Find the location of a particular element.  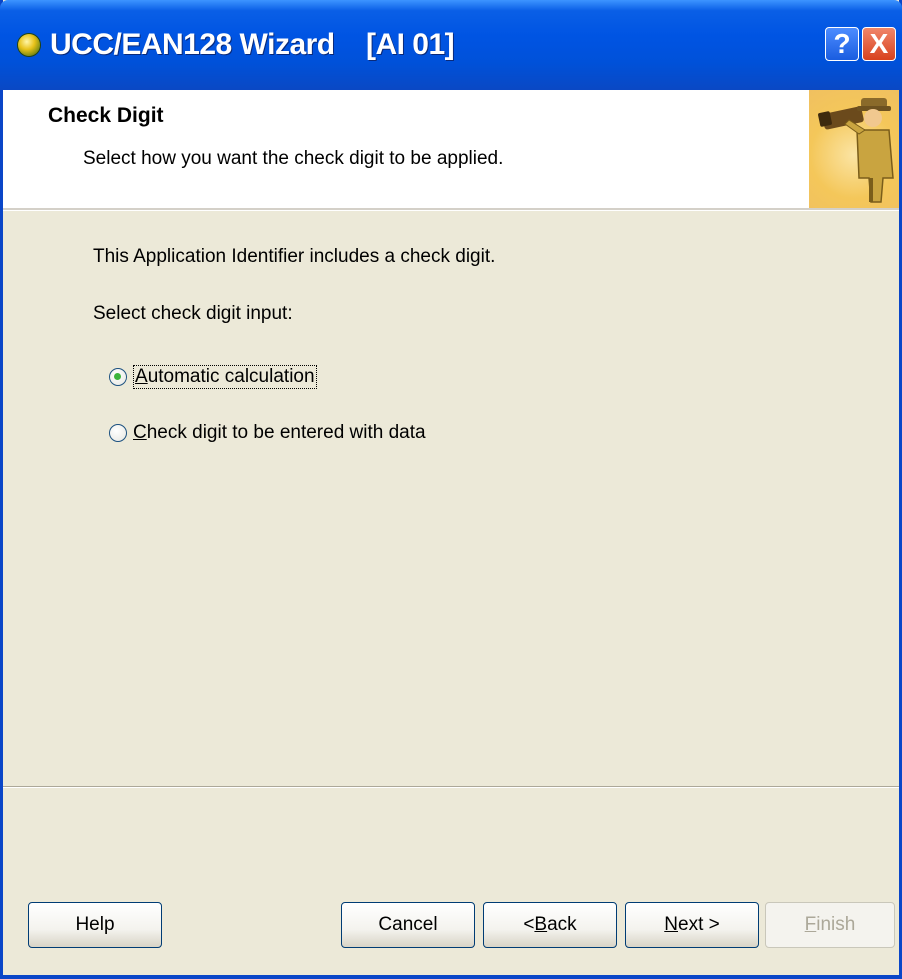

title-bar: UCC/EAN128 Wizard [AI 01] ? X is located at coordinates (451, 45).